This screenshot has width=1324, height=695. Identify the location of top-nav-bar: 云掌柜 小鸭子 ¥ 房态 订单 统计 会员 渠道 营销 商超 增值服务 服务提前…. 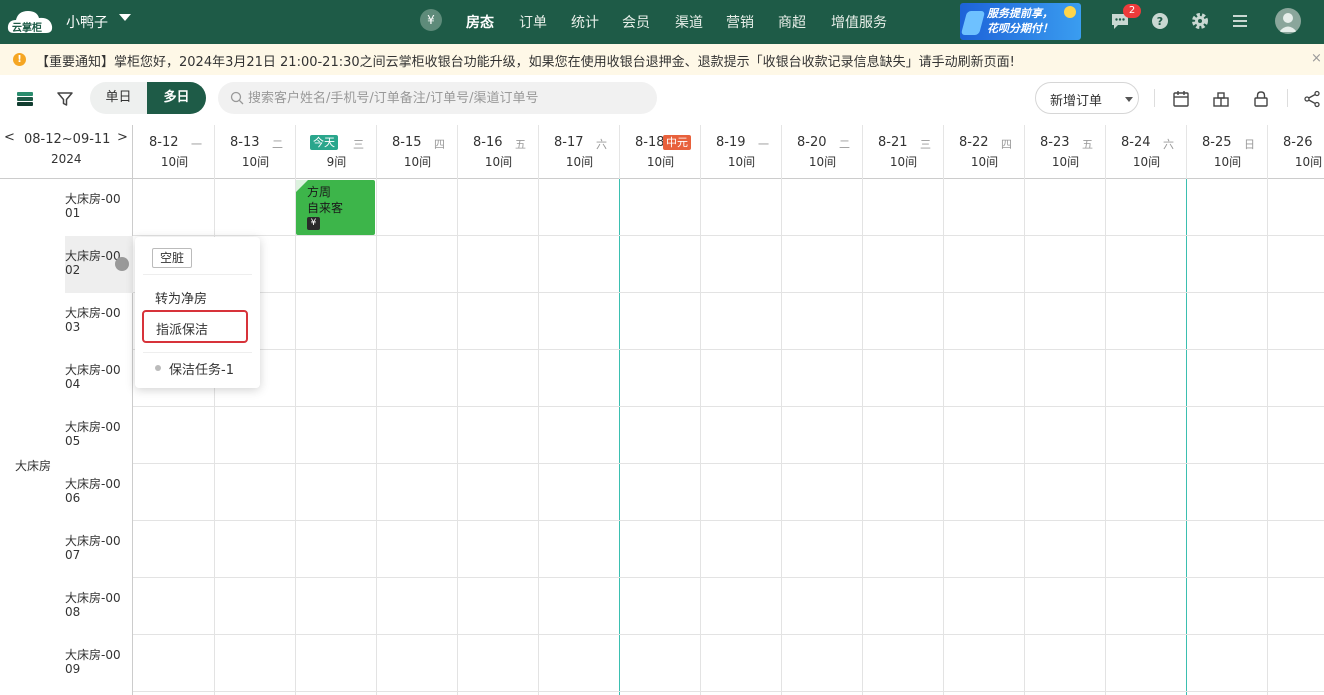
(662, 22).